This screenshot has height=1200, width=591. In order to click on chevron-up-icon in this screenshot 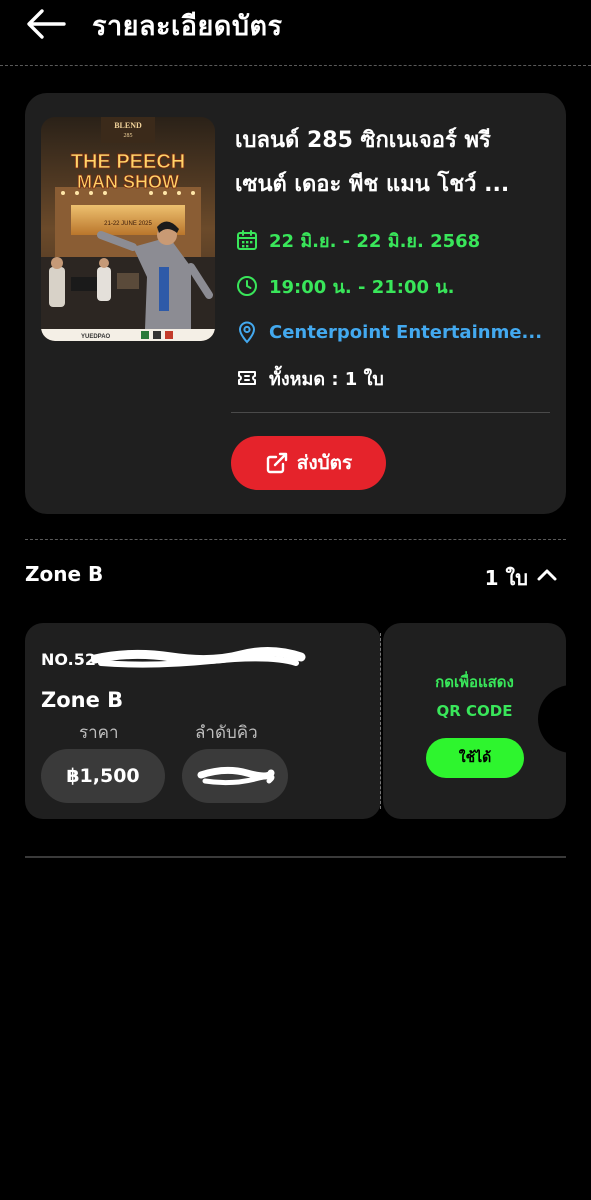, I will do `click(547, 575)`.